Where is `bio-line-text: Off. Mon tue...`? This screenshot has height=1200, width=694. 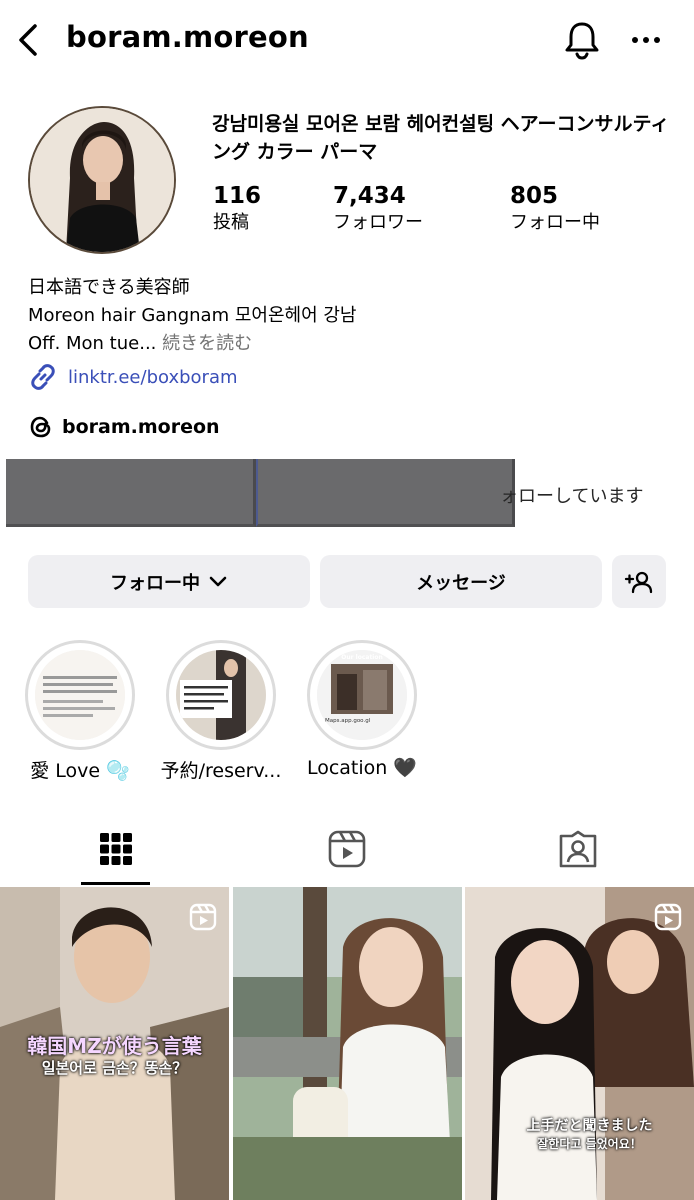
bio-line-text: Off. Mon tue... is located at coordinates (92, 343).